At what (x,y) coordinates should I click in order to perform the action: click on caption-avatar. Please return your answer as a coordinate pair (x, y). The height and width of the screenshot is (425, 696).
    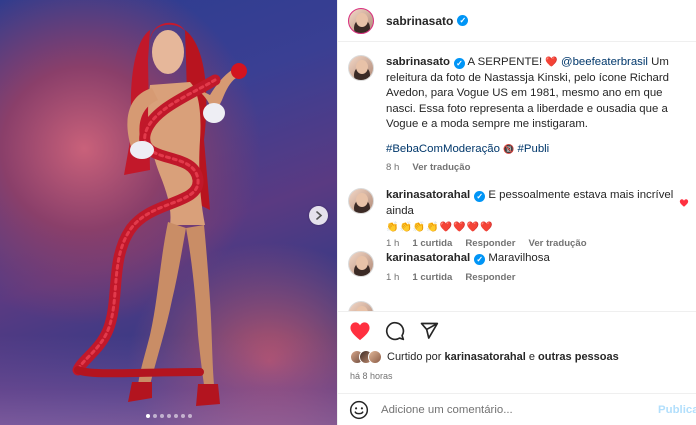
    Looking at the image, I should click on (361, 68).